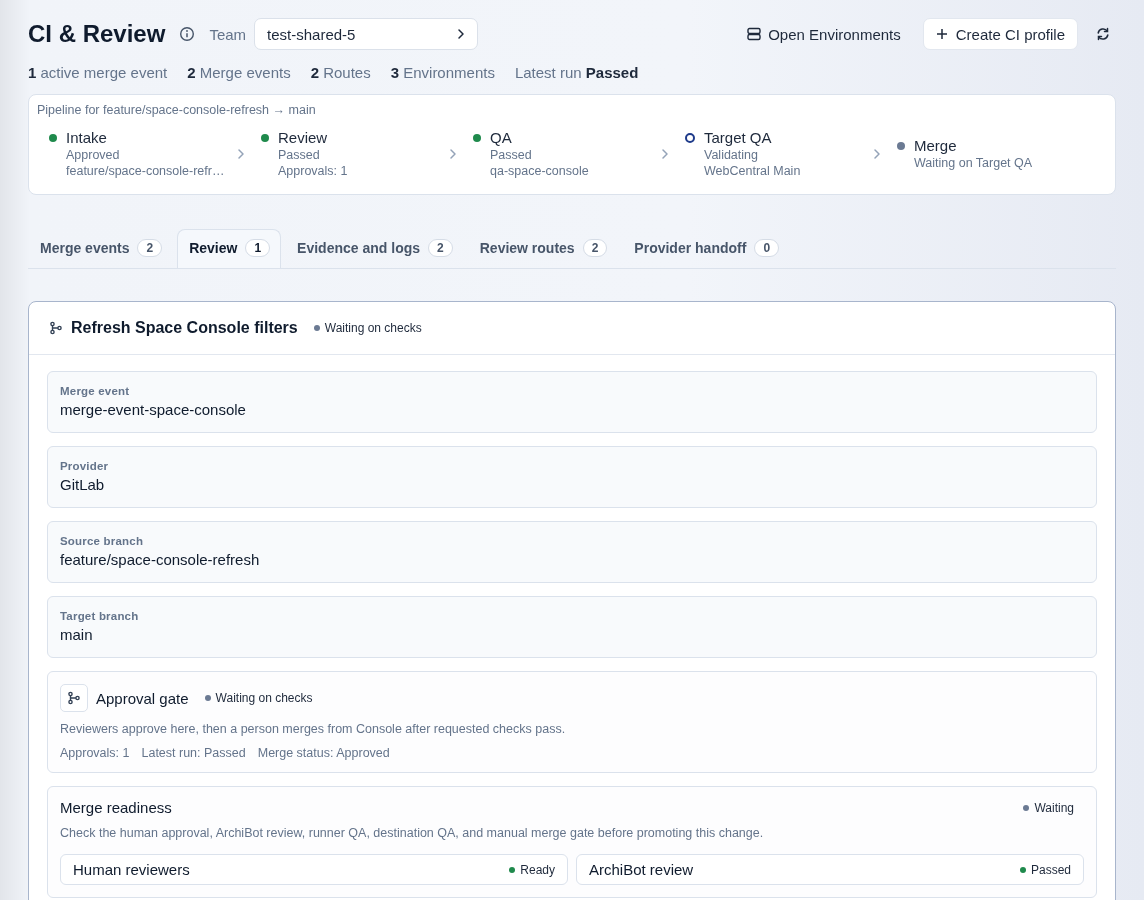 This screenshot has width=1144, height=900. Describe the element at coordinates (131, 869) in the screenshot. I see `check-title: Human reviewers` at that location.